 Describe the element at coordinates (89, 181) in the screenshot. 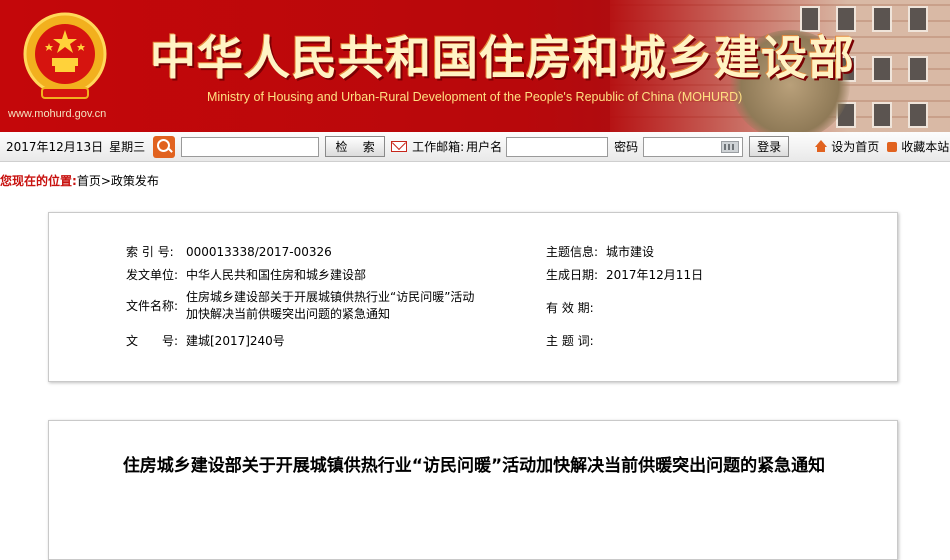

I see `breadcrumb-home-link: 首页` at that location.